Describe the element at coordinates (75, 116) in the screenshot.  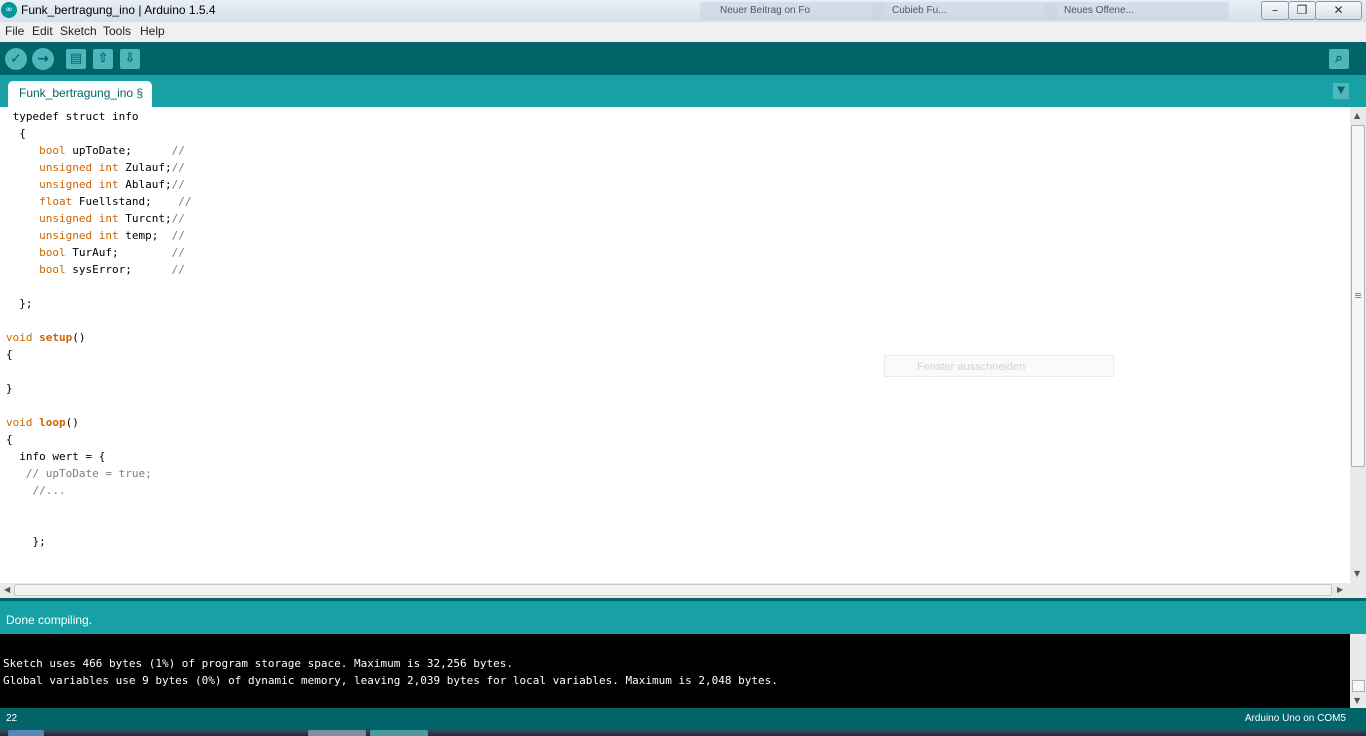
I see `code-text: typedef struct info` at that location.